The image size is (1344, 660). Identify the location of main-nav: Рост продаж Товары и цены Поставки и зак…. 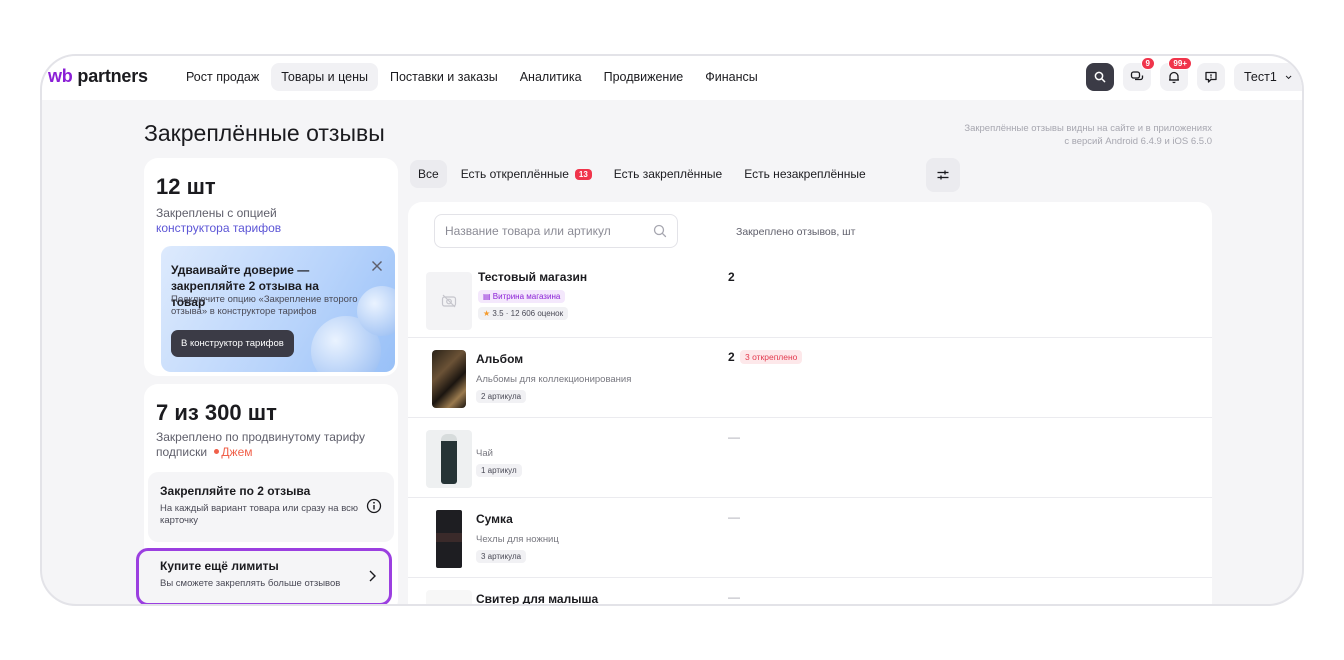
(472, 77).